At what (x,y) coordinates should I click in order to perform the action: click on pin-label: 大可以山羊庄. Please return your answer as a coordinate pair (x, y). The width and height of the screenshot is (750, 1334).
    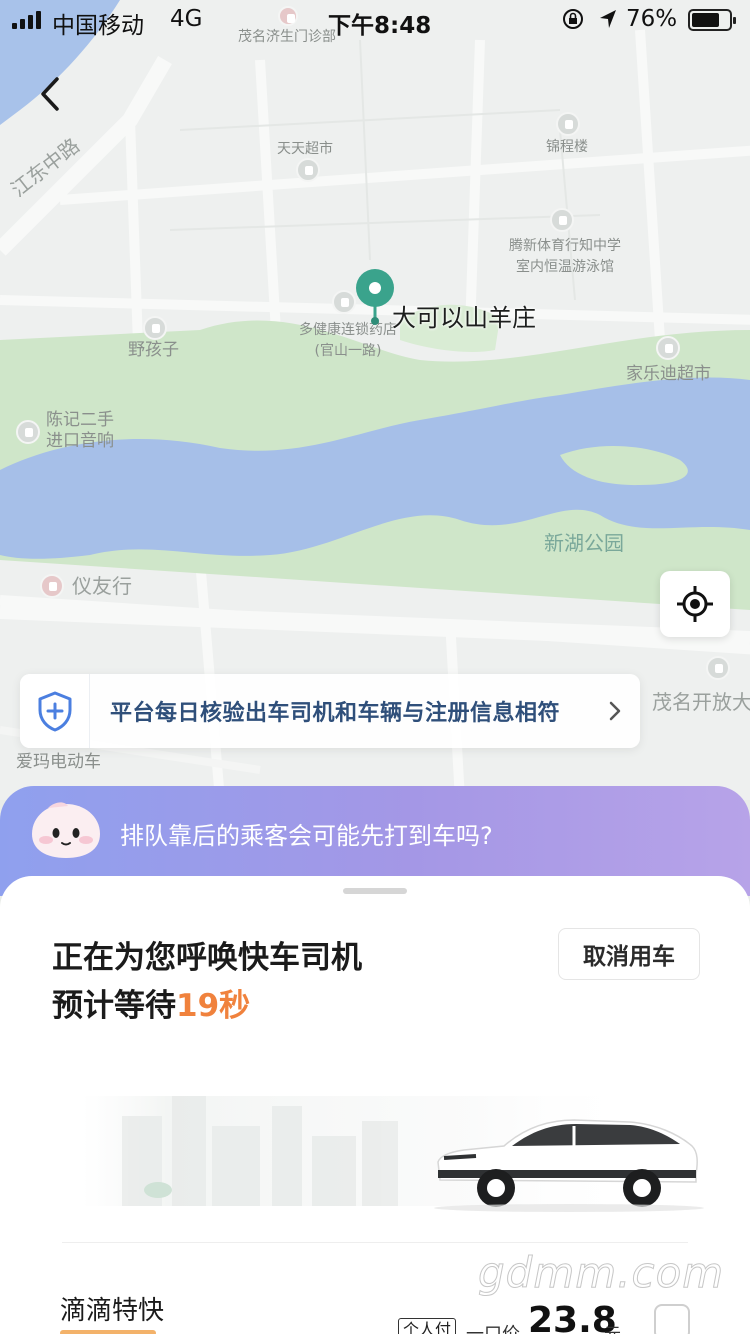
    Looking at the image, I should click on (464, 318).